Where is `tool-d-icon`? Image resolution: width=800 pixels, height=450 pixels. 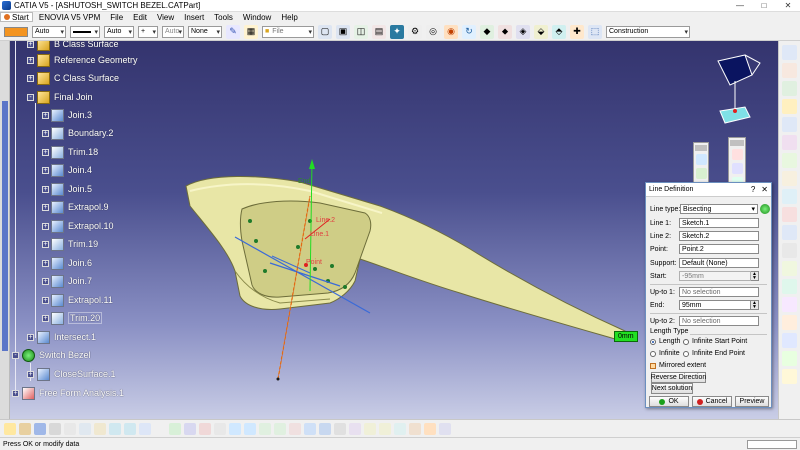 tool-d-icon is located at coordinates (737, 168).